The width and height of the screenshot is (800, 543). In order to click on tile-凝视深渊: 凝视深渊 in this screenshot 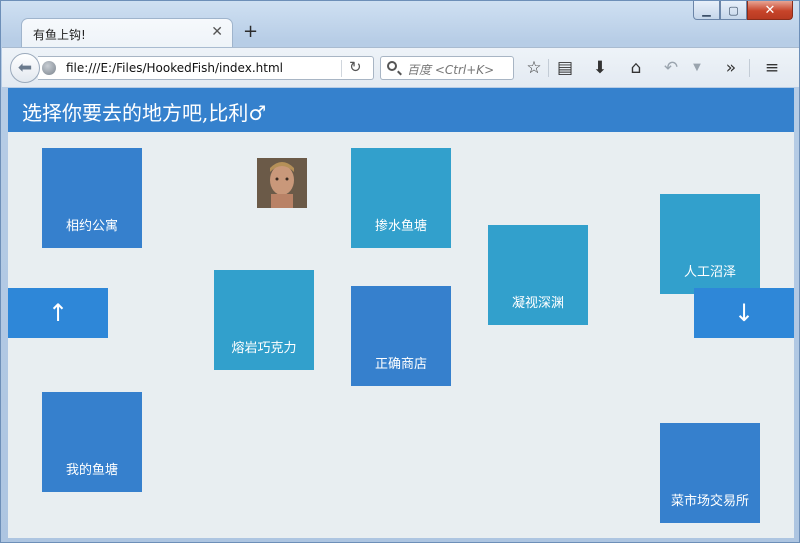, I will do `click(538, 275)`.